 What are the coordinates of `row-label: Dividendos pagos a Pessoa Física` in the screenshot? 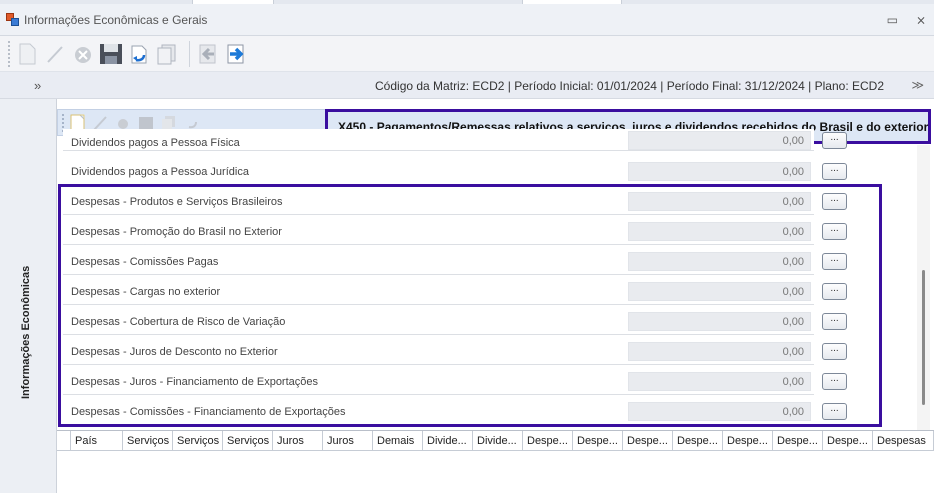 It's located at (155, 143).